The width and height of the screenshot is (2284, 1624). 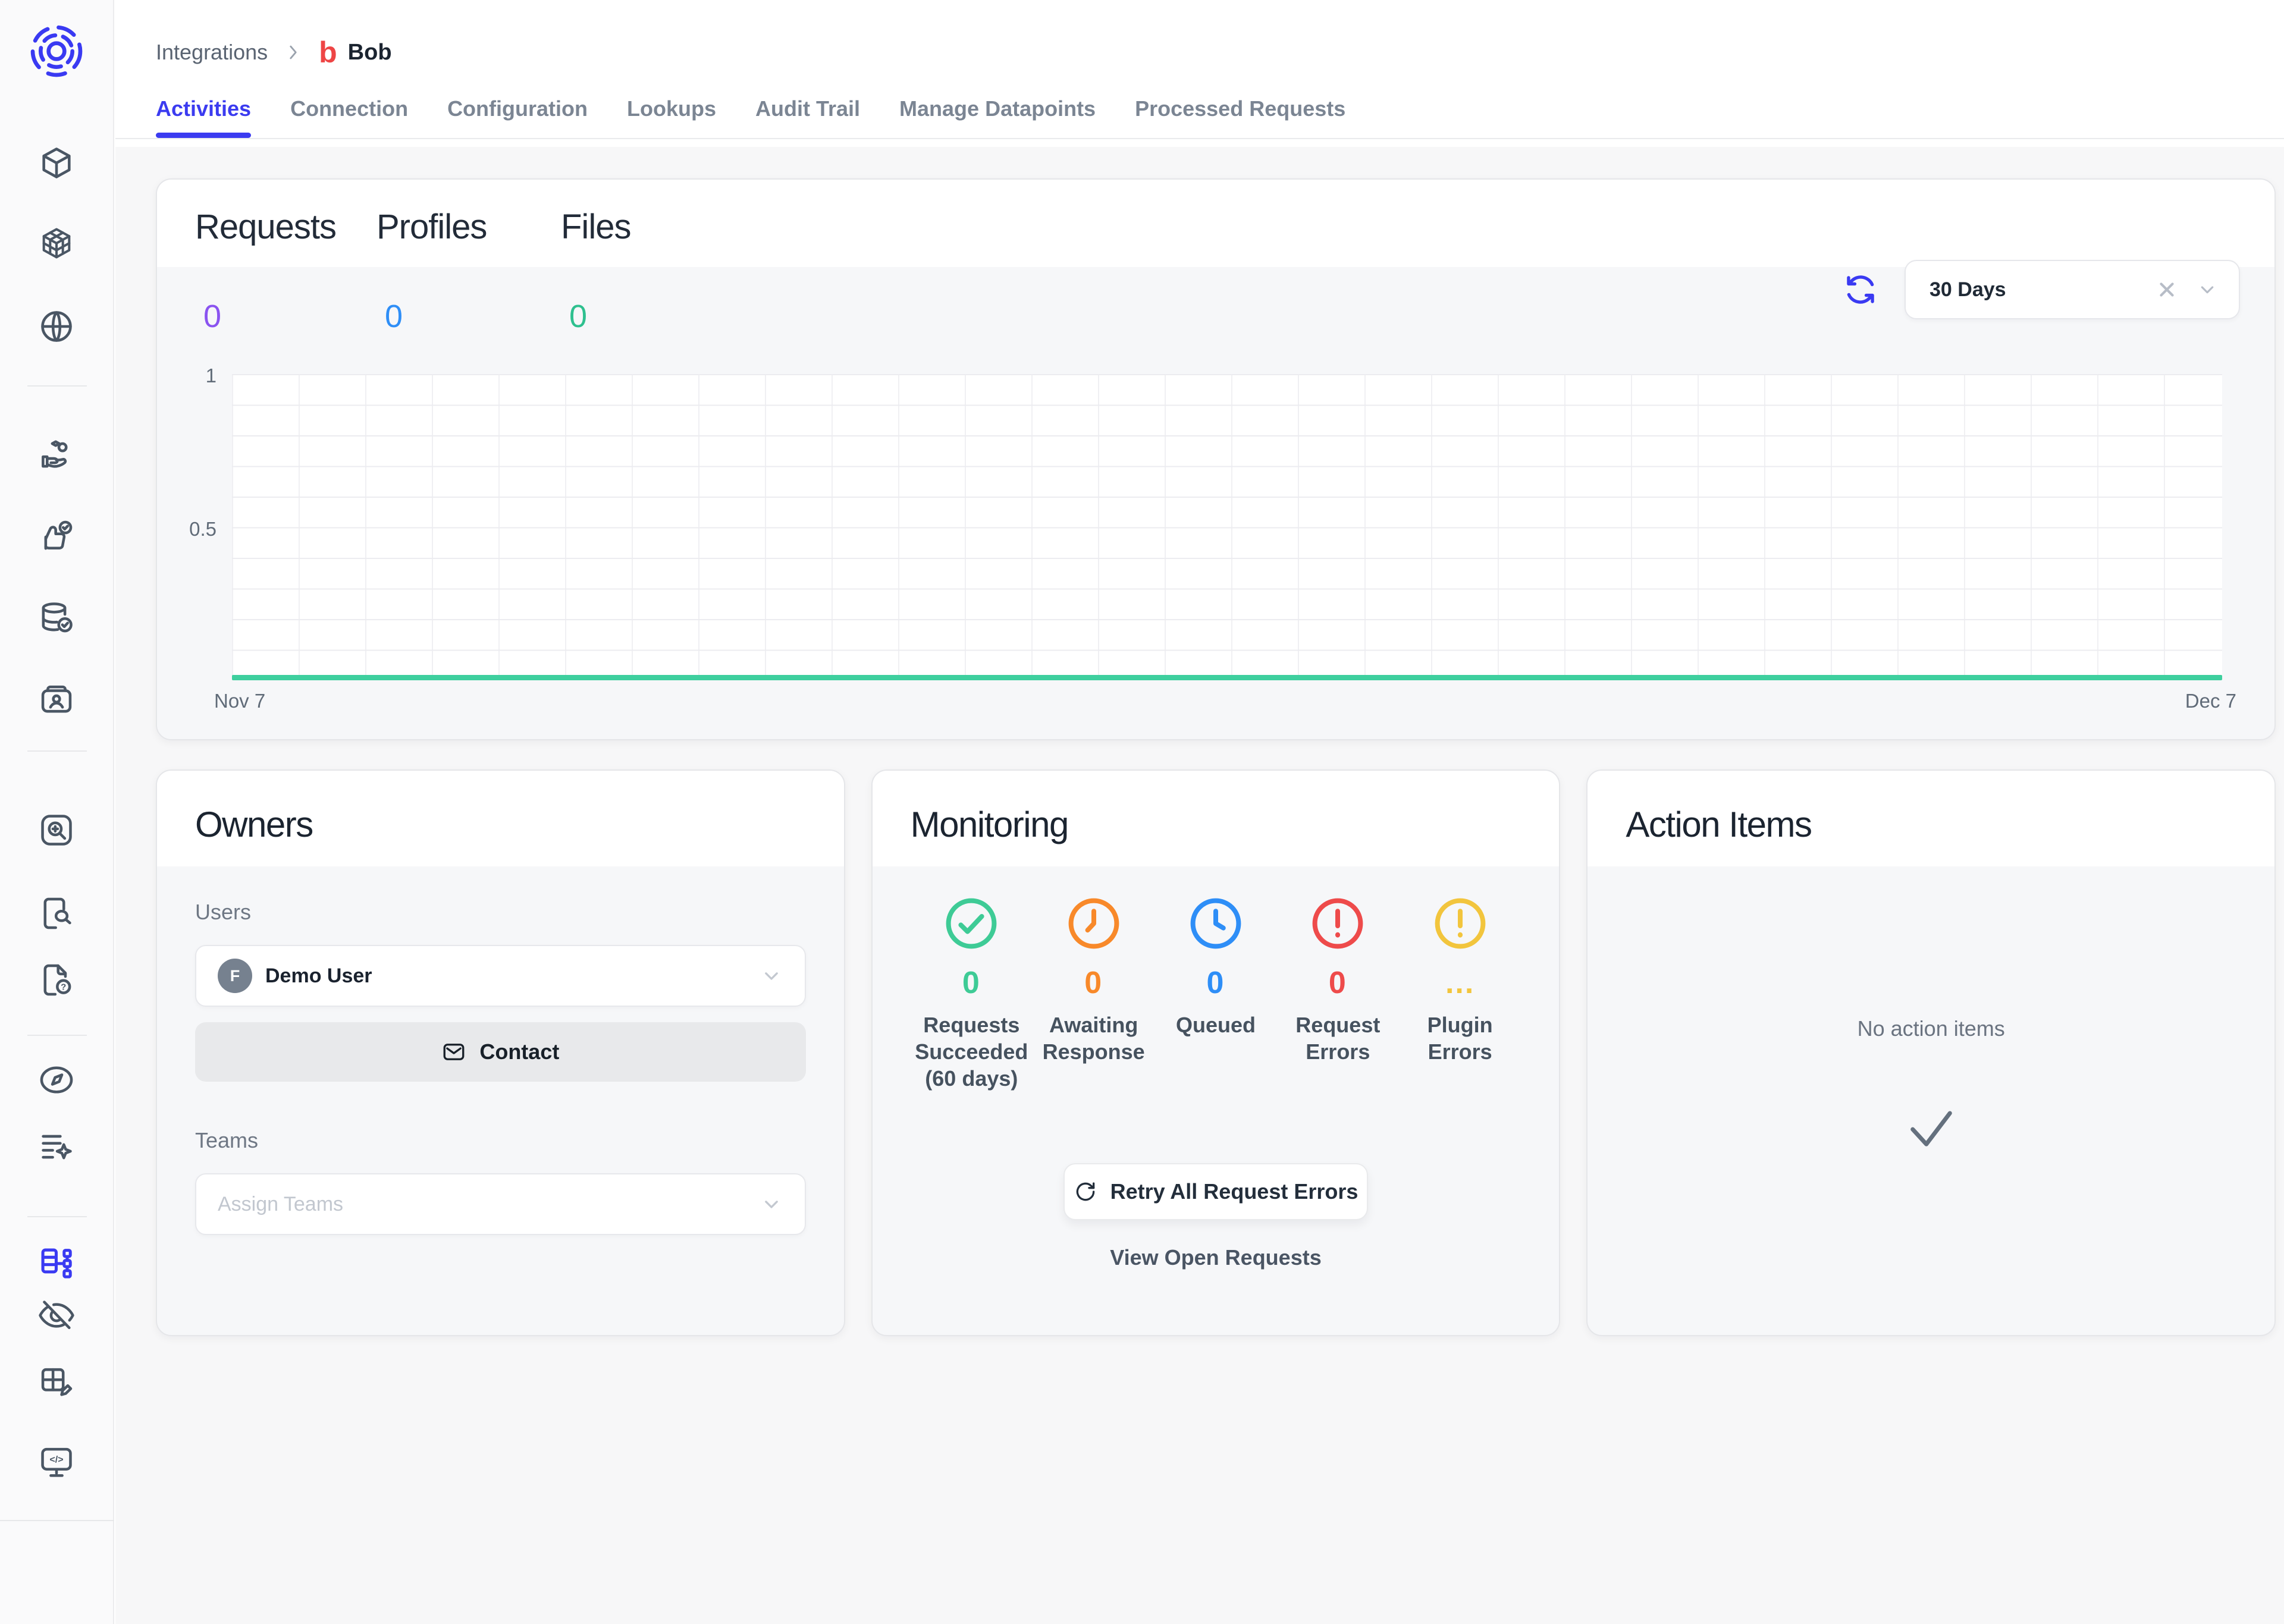 I want to click on retry-icon, so click(x=1085, y=1191).